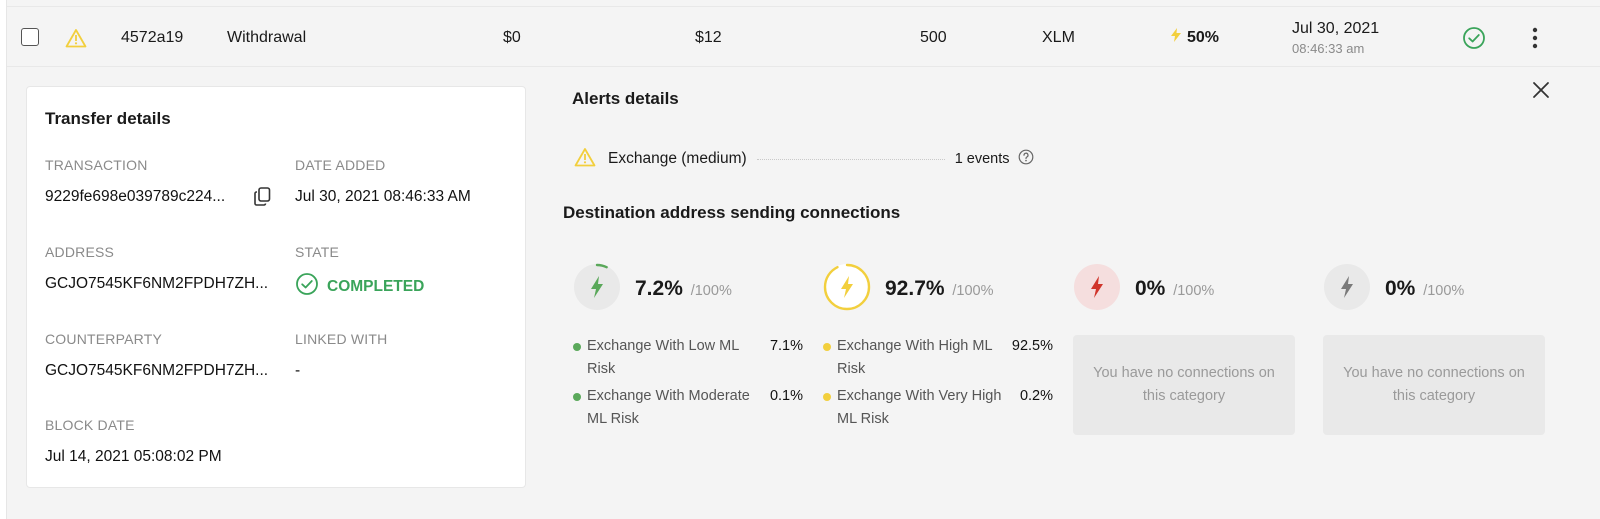  Describe the element at coordinates (267, 37) in the screenshot. I see `transaction-type: Withdrawal` at that location.